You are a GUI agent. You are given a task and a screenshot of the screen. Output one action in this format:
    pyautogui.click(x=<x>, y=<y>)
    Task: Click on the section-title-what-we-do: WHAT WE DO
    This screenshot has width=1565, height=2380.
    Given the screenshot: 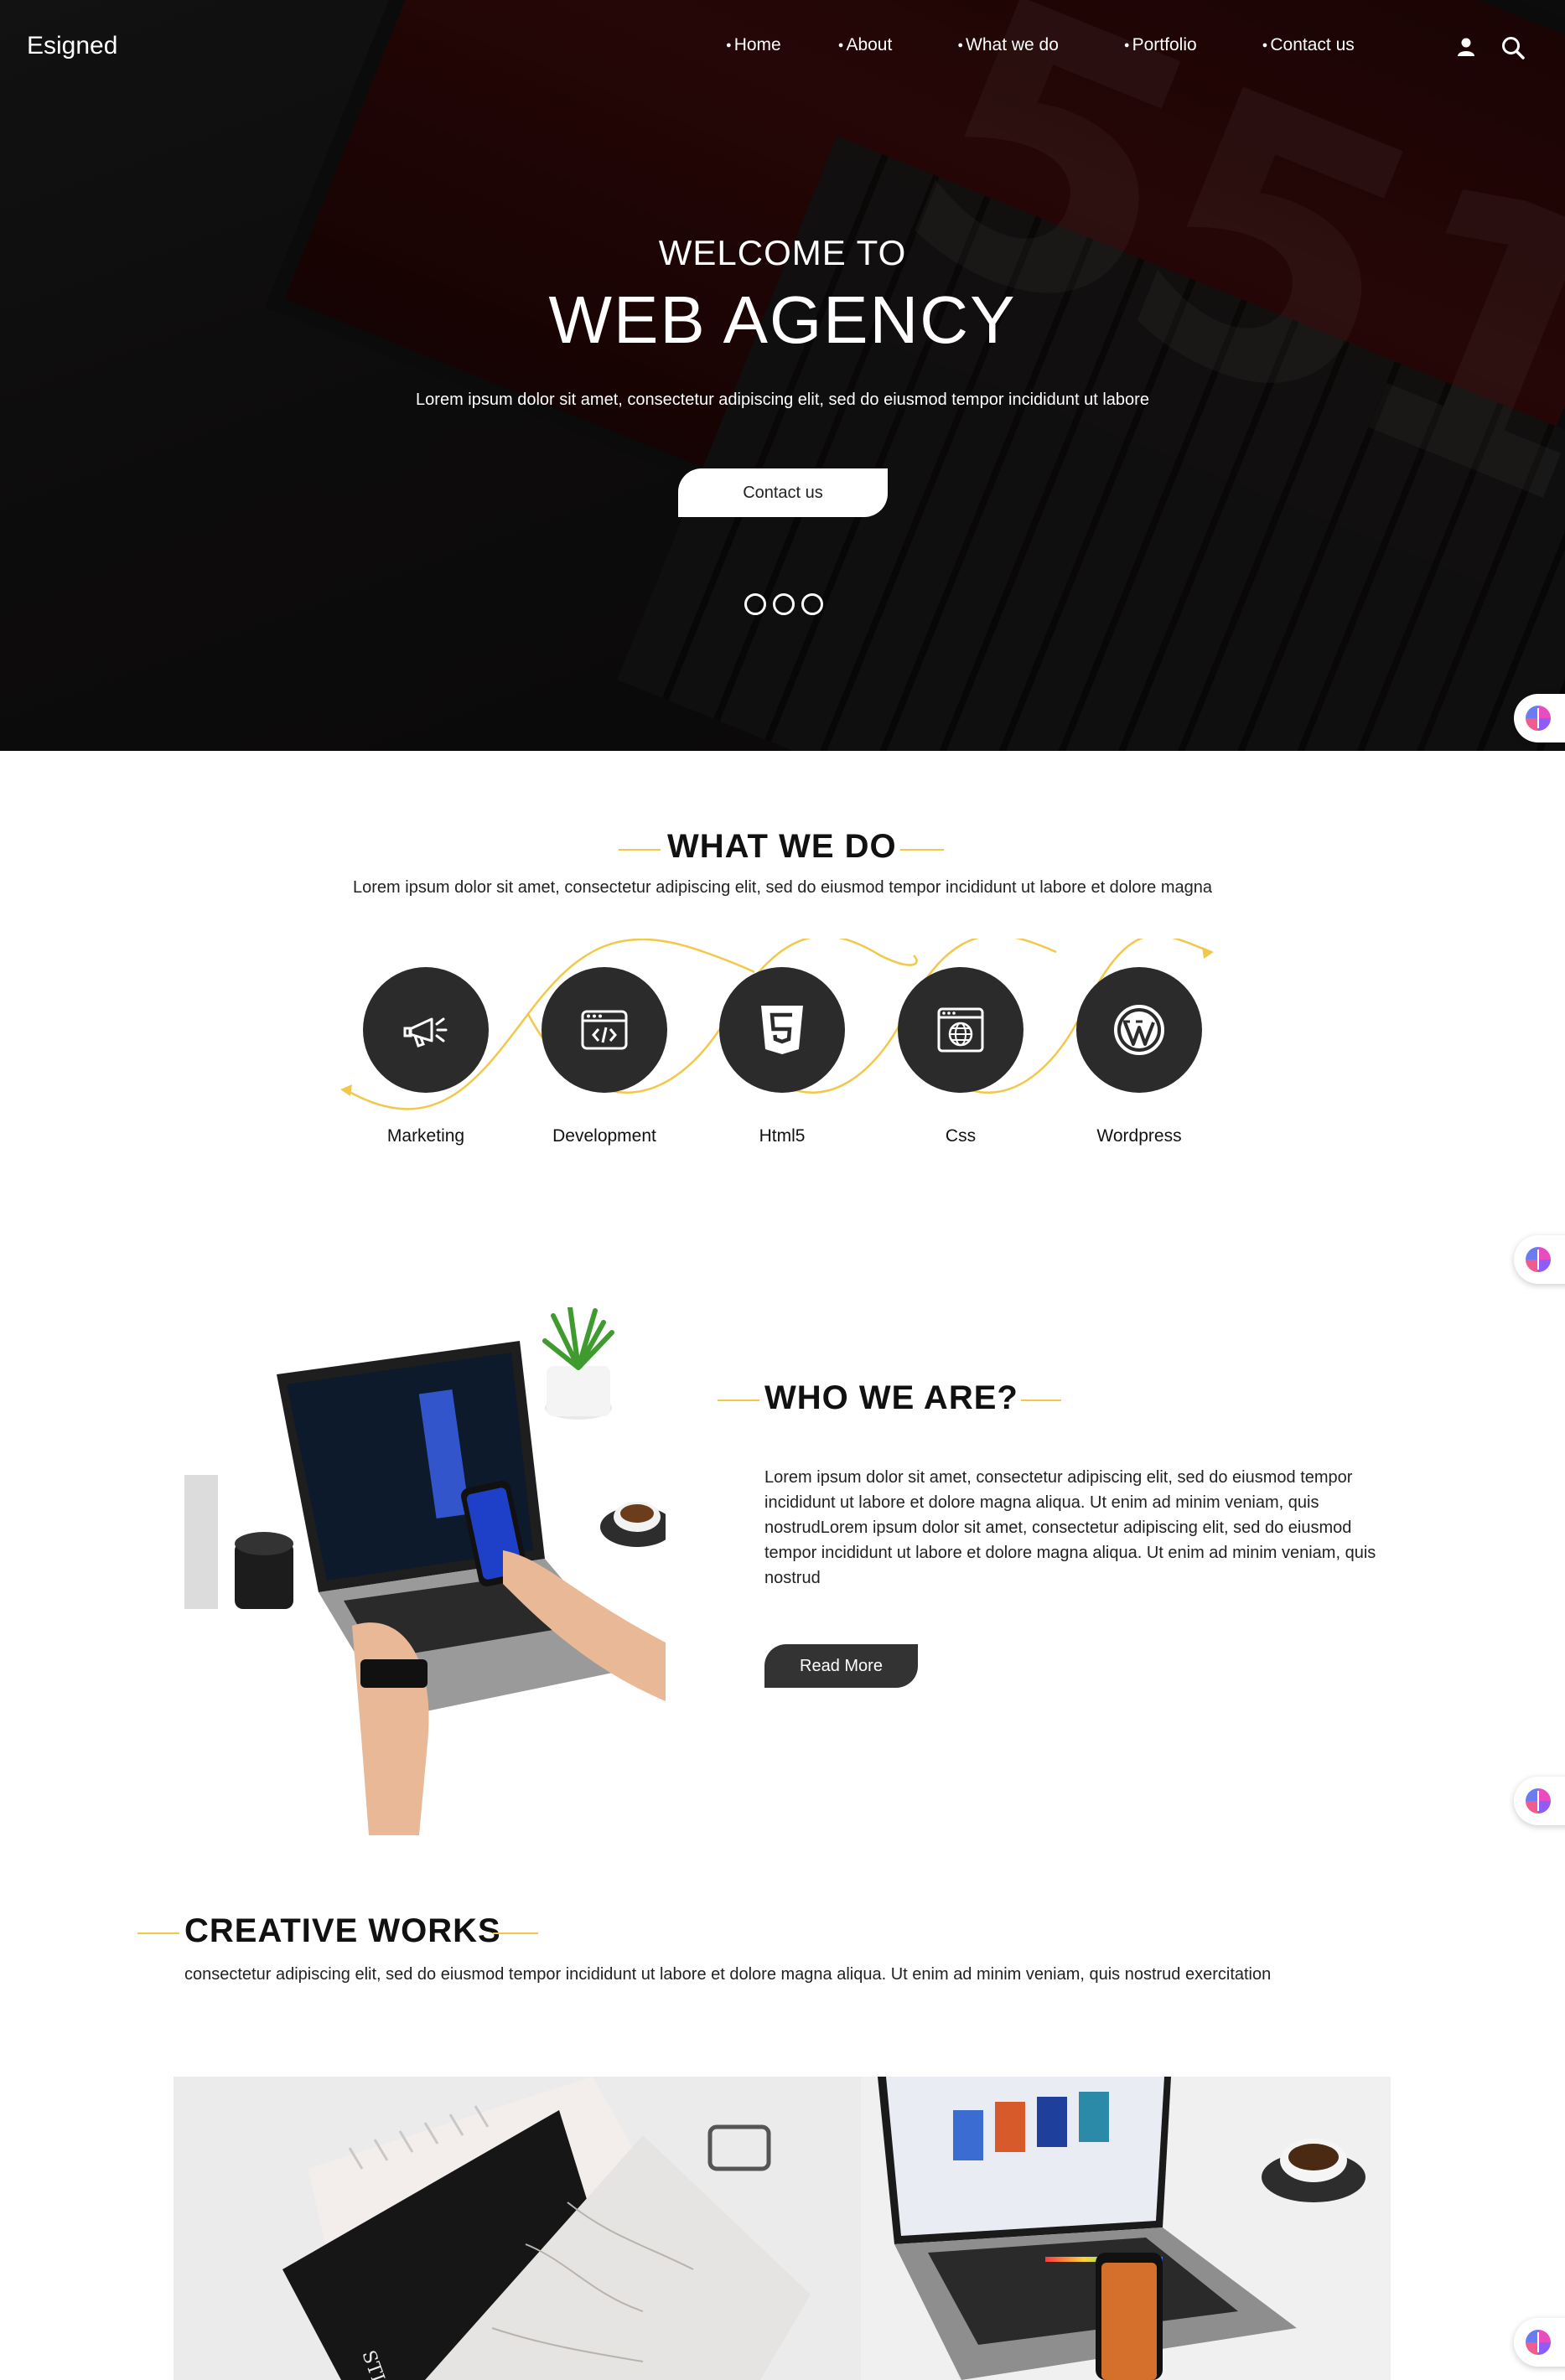 What is the action you would take?
    pyautogui.click(x=782, y=846)
    